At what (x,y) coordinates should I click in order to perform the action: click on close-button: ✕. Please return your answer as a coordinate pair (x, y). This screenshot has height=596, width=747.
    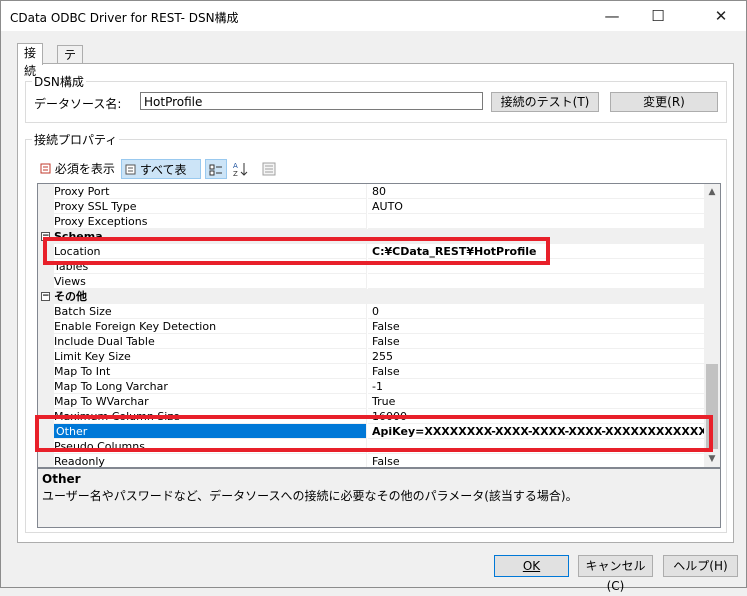
    Looking at the image, I should click on (721, 16).